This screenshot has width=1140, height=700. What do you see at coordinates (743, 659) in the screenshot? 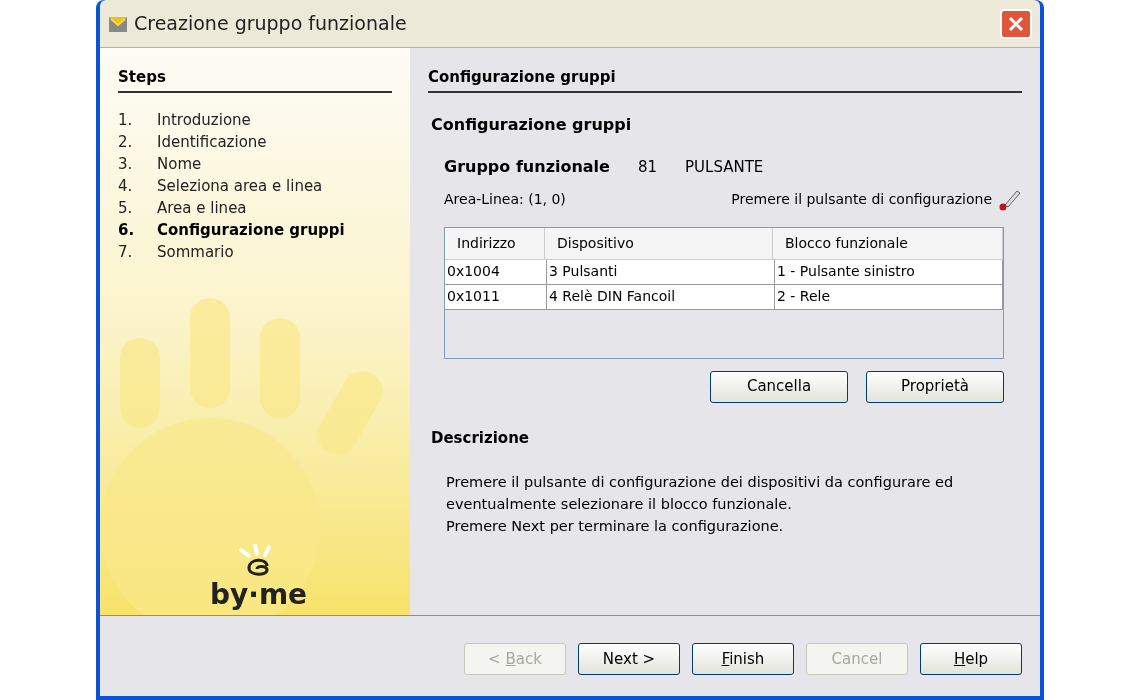
I see `finish-button: Finish` at bounding box center [743, 659].